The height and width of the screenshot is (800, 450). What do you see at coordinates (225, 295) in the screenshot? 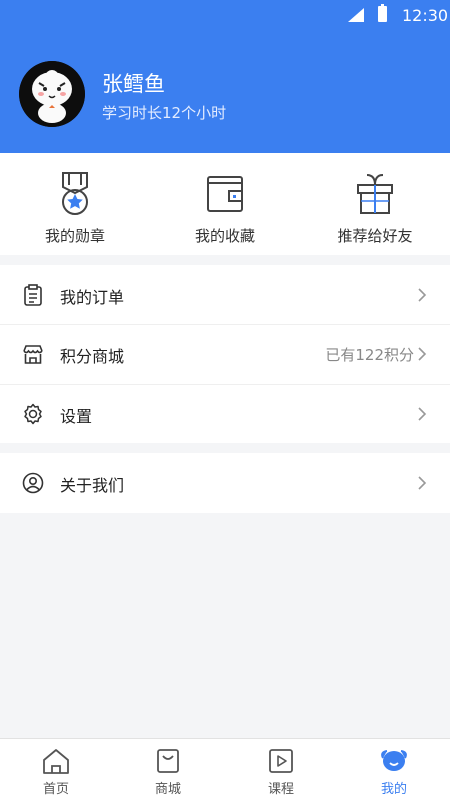
I see `menu-item-orders: 我的订单` at bounding box center [225, 295].